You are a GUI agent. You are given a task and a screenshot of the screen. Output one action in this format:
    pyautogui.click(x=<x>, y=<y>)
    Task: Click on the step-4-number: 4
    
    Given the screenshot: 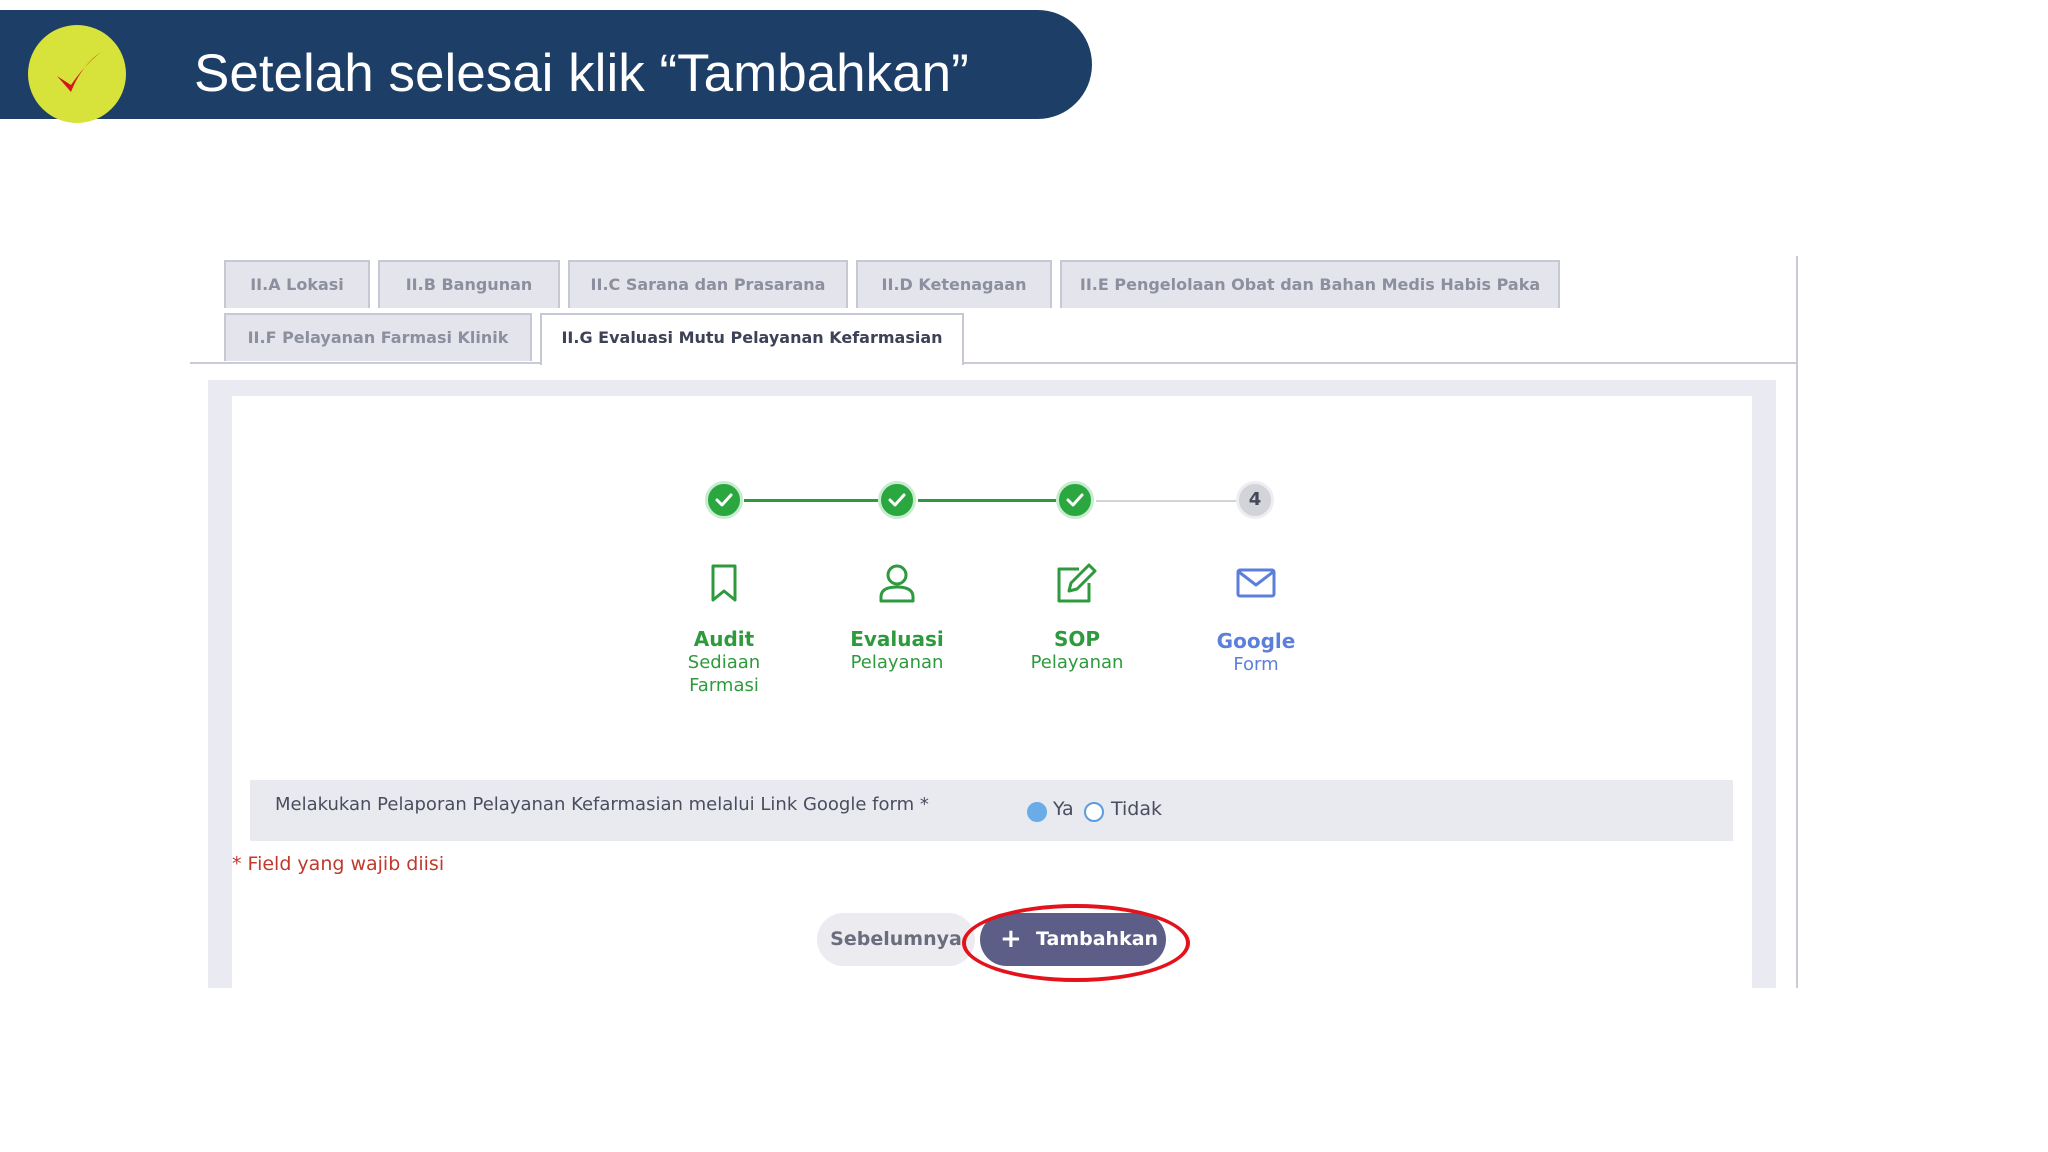 What is the action you would take?
    pyautogui.click(x=1255, y=500)
    